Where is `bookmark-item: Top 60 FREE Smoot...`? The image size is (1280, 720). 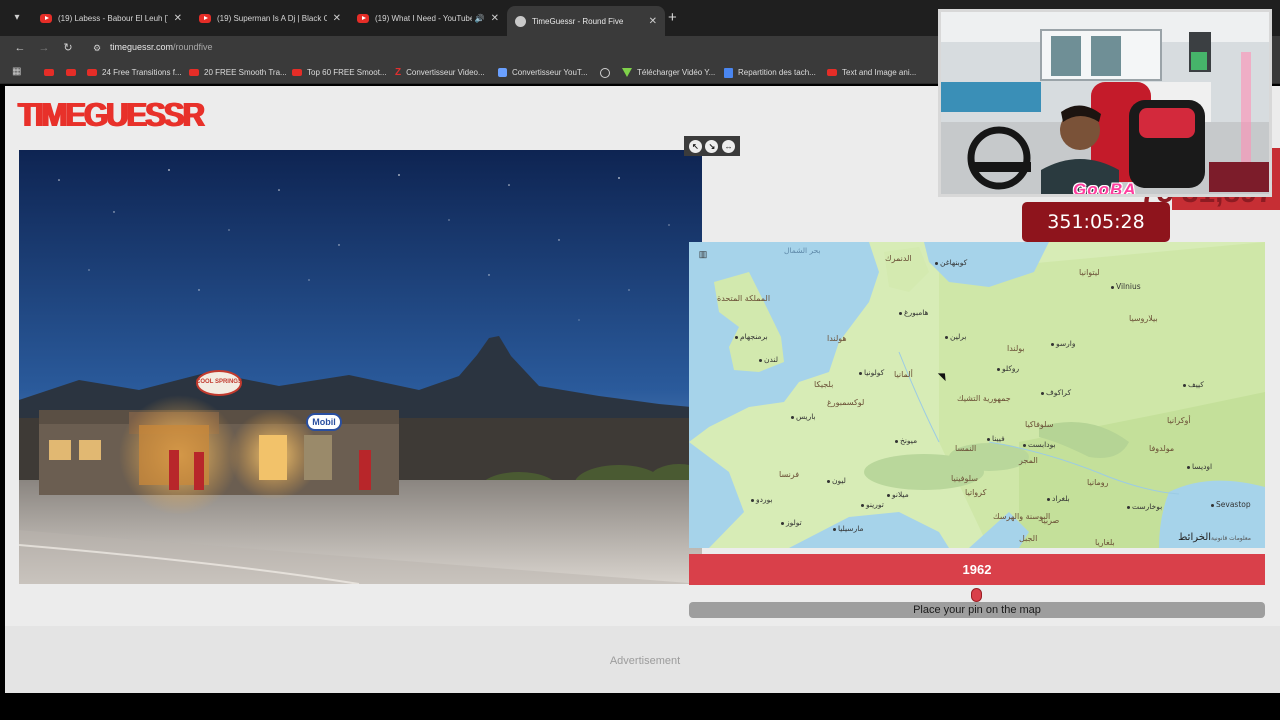 bookmark-item: Top 60 FREE Smoot... is located at coordinates (339, 72).